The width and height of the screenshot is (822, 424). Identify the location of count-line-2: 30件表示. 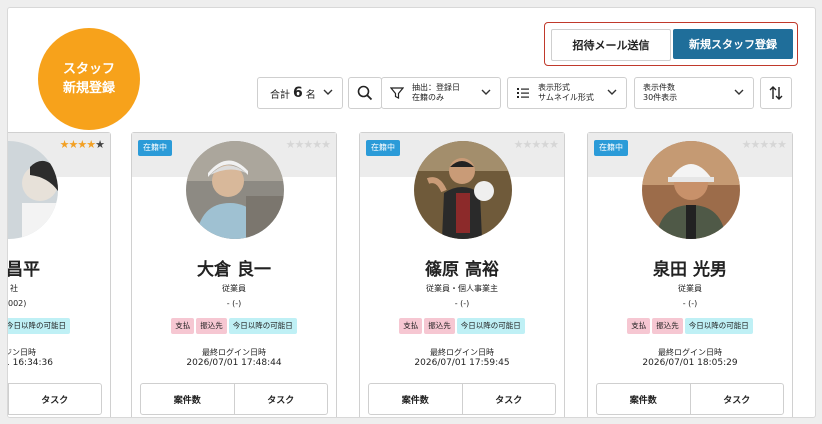
(660, 97).